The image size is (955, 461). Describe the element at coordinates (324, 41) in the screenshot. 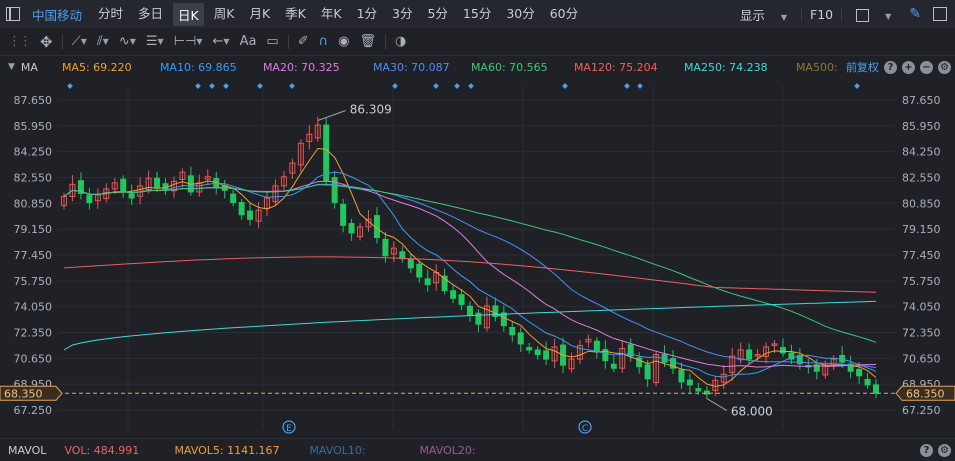

I see `magnet-icon: ∩` at that location.